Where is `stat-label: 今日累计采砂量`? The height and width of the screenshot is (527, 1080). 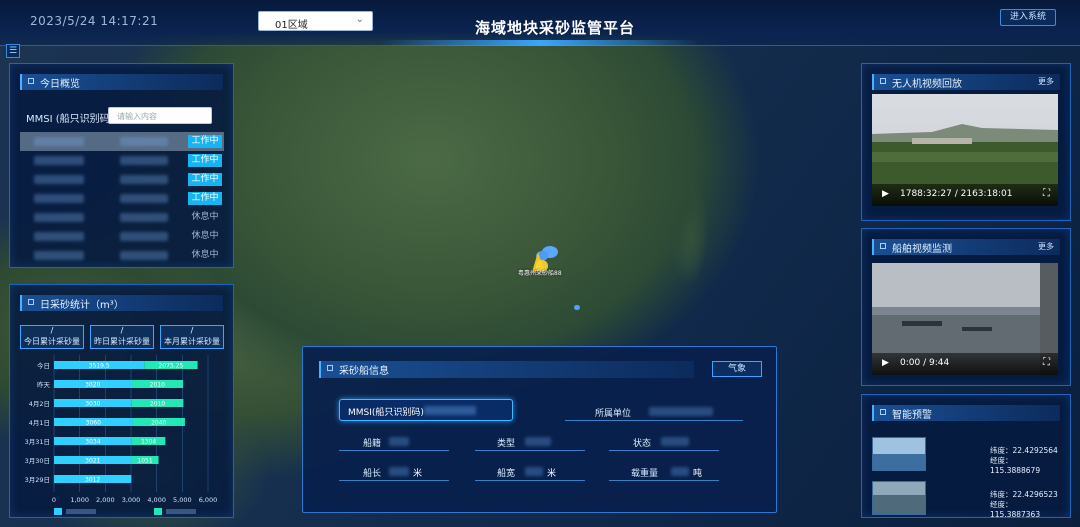
stat-label: 今日累计采砂量 is located at coordinates (52, 341).